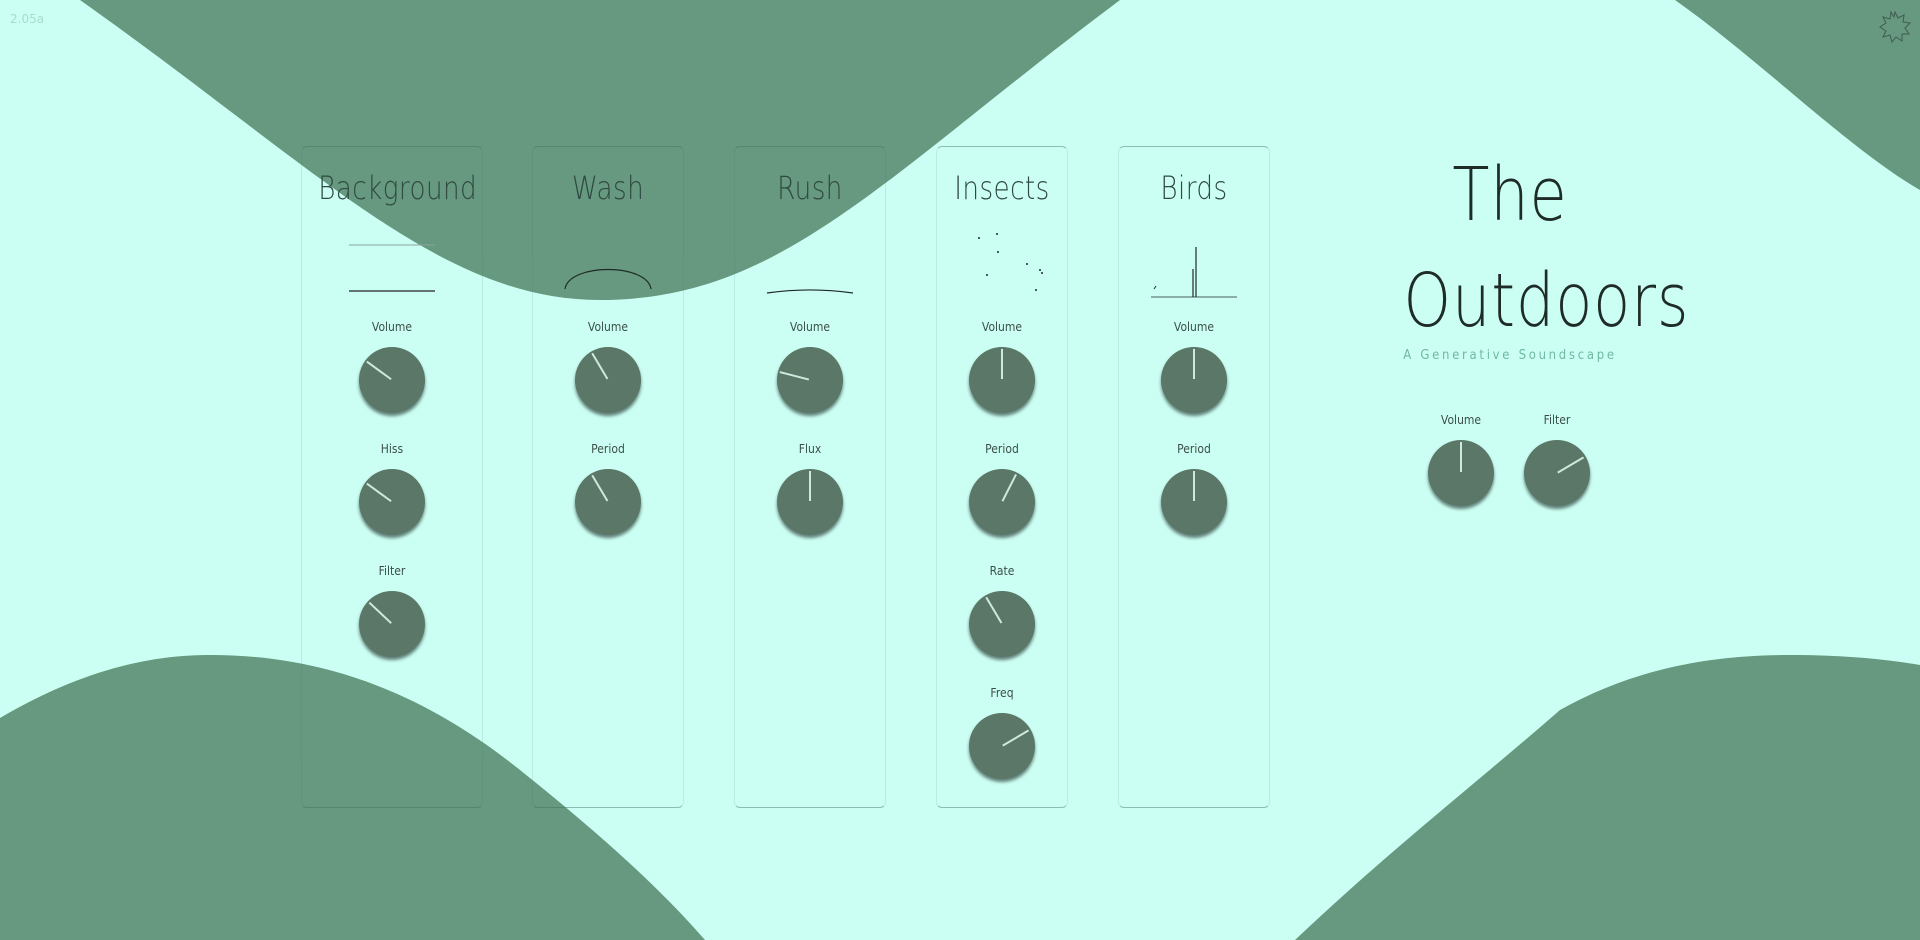 This screenshot has width=1920, height=940. I want to click on rate-knob, so click(1002, 624).